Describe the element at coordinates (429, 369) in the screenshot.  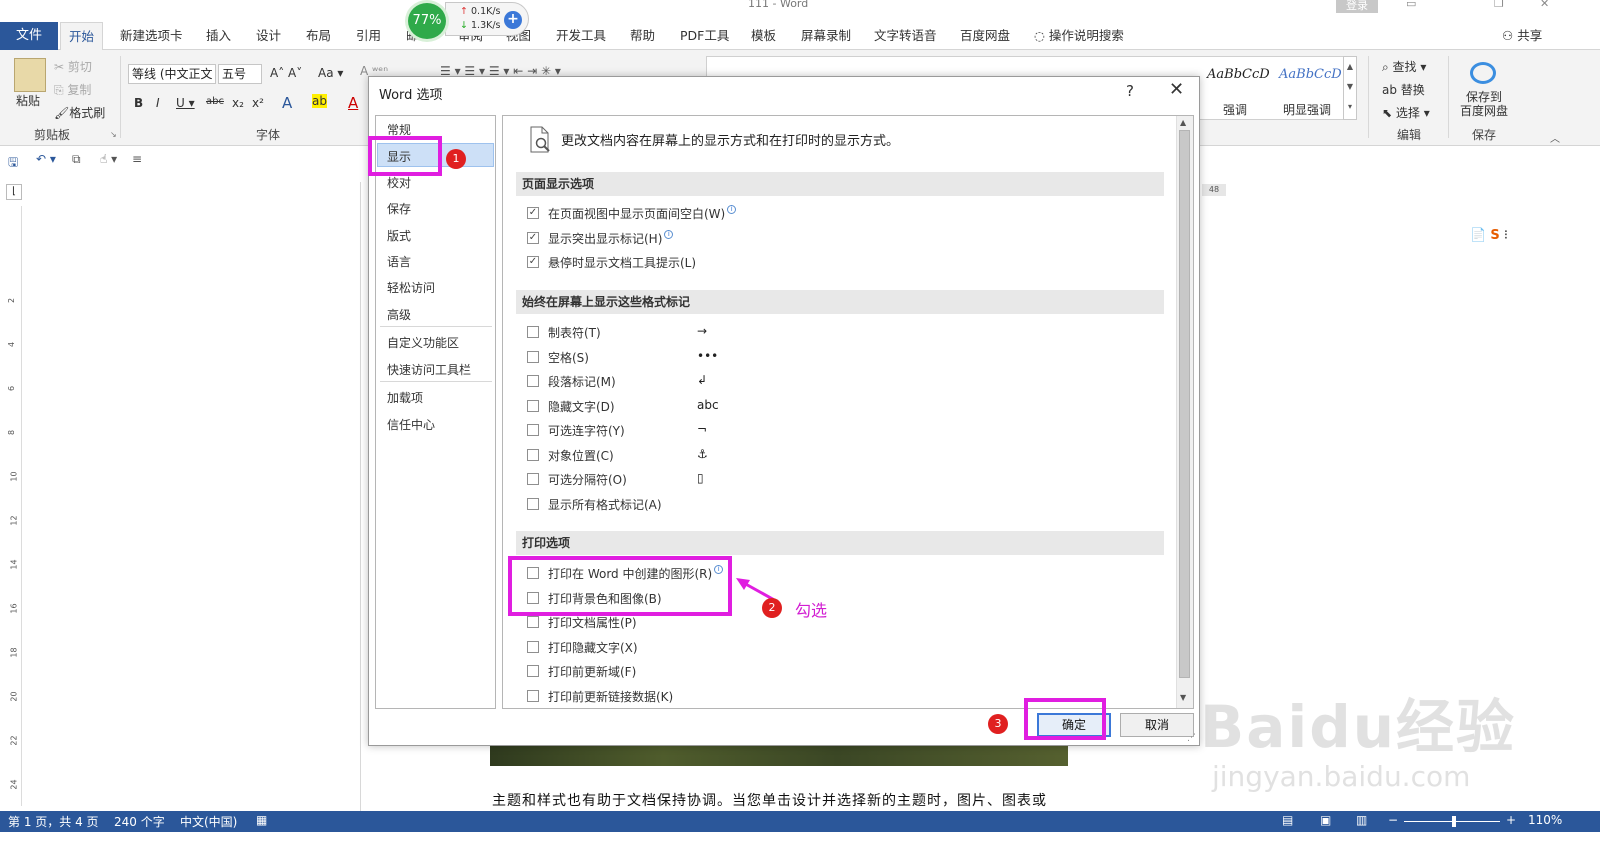
I see `nav-item-quick-access: 快速访问工具栏` at that location.